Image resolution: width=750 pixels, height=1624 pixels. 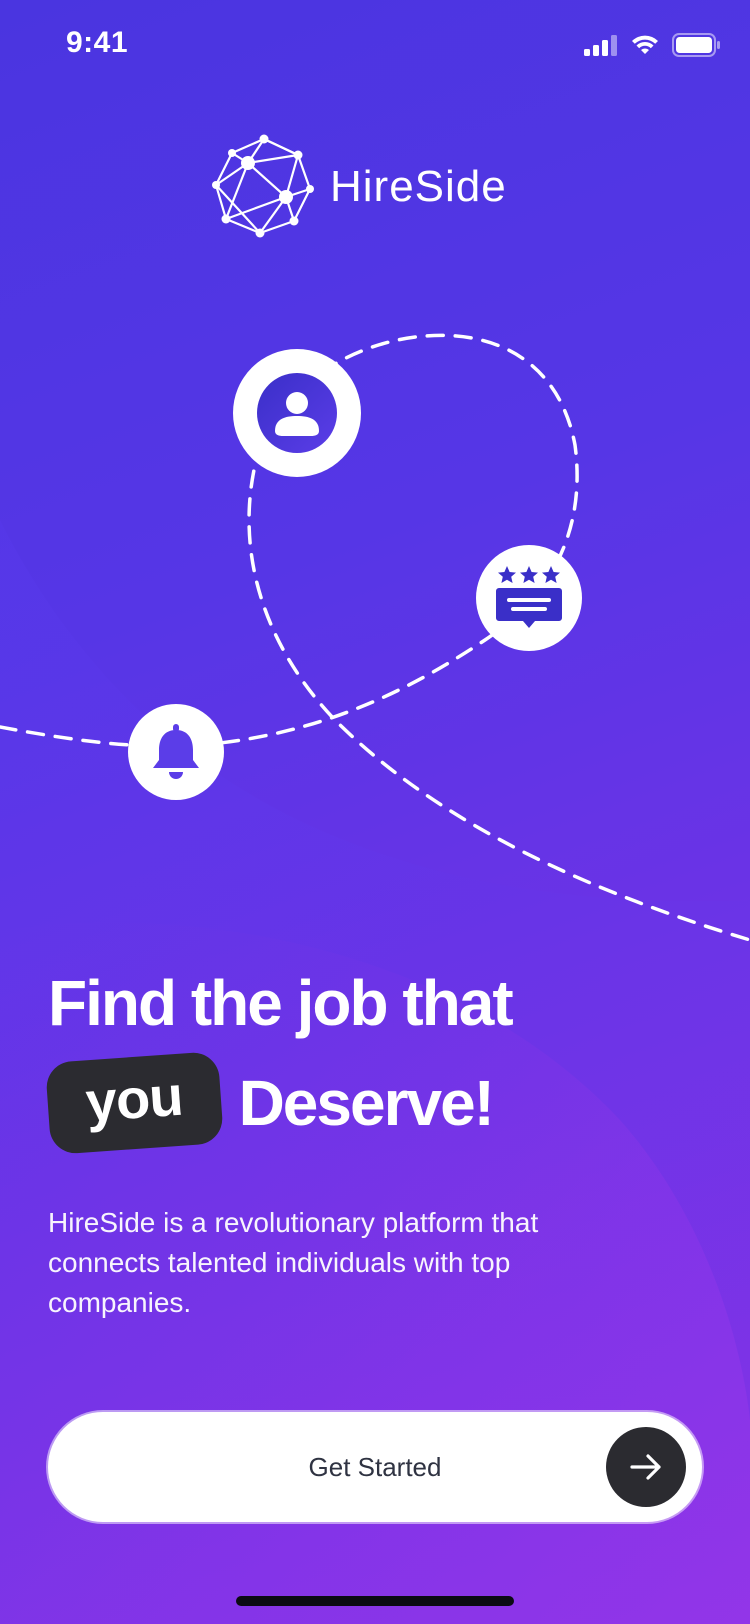 I want to click on arrow-right-icon, so click(x=645, y=1467).